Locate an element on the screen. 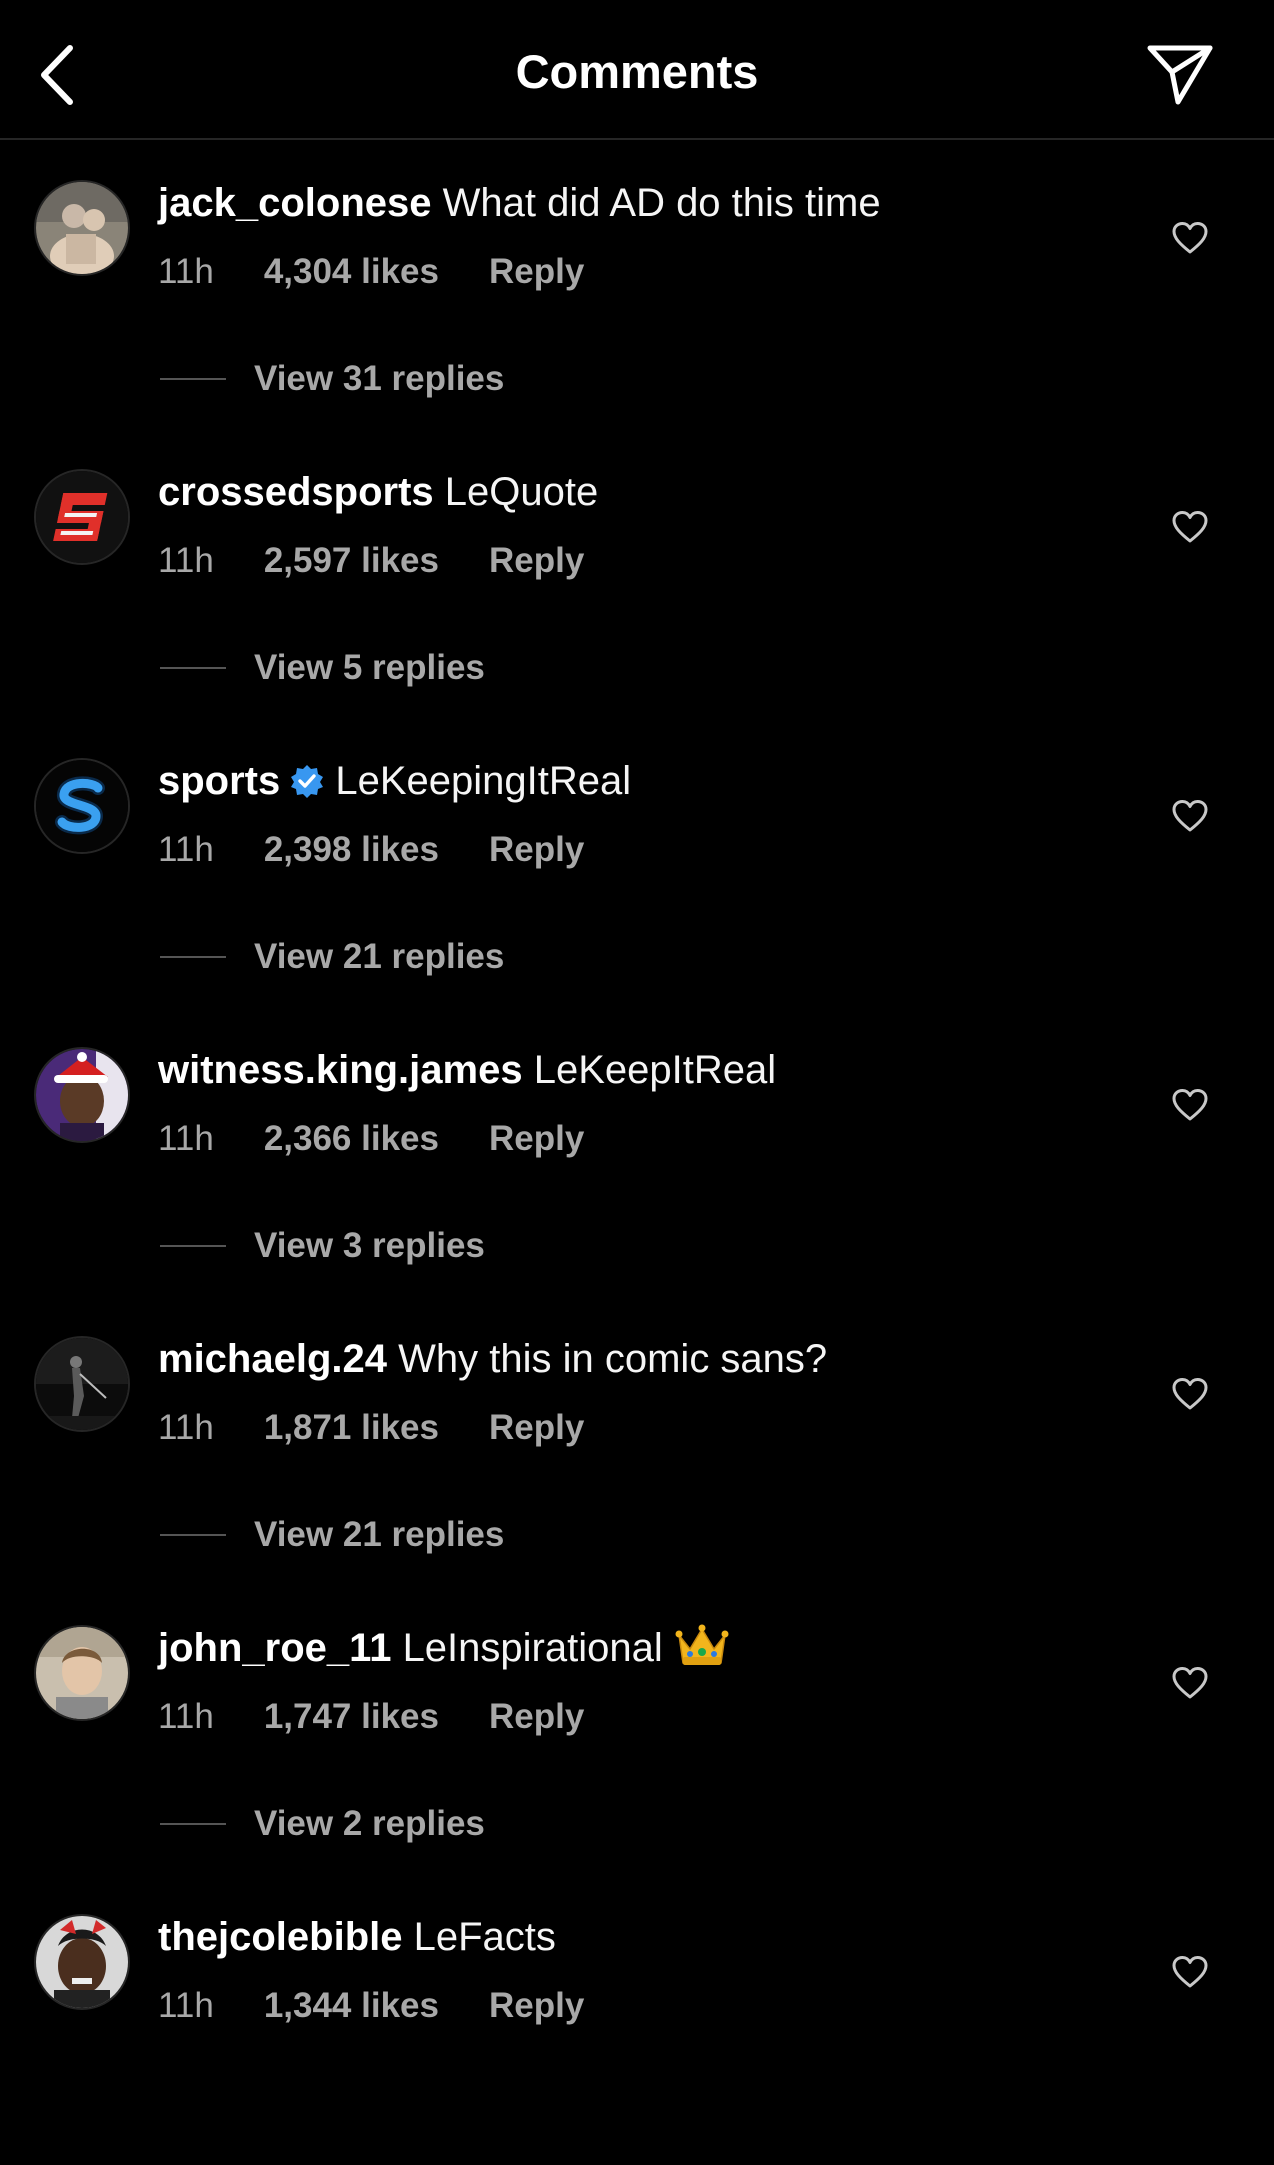 Image resolution: width=1274 pixels, height=2165 pixels. comment-username: john_roe_11 is located at coordinates (274, 1648).